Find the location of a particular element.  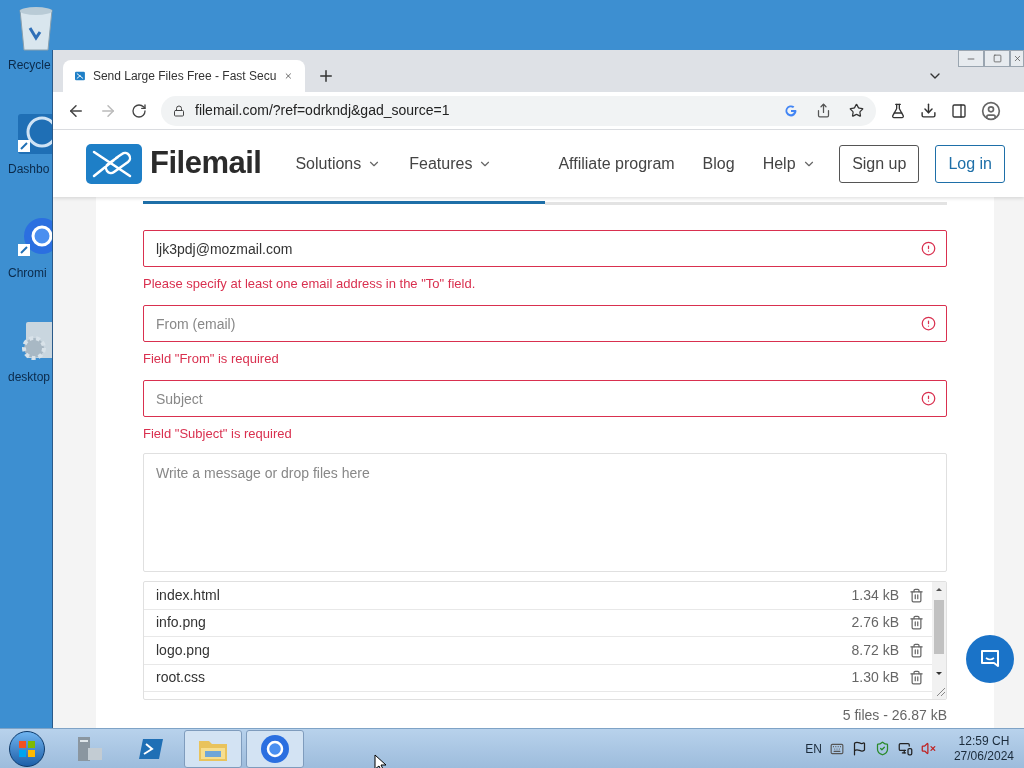

file-name: logo.png is located at coordinates (183, 650).